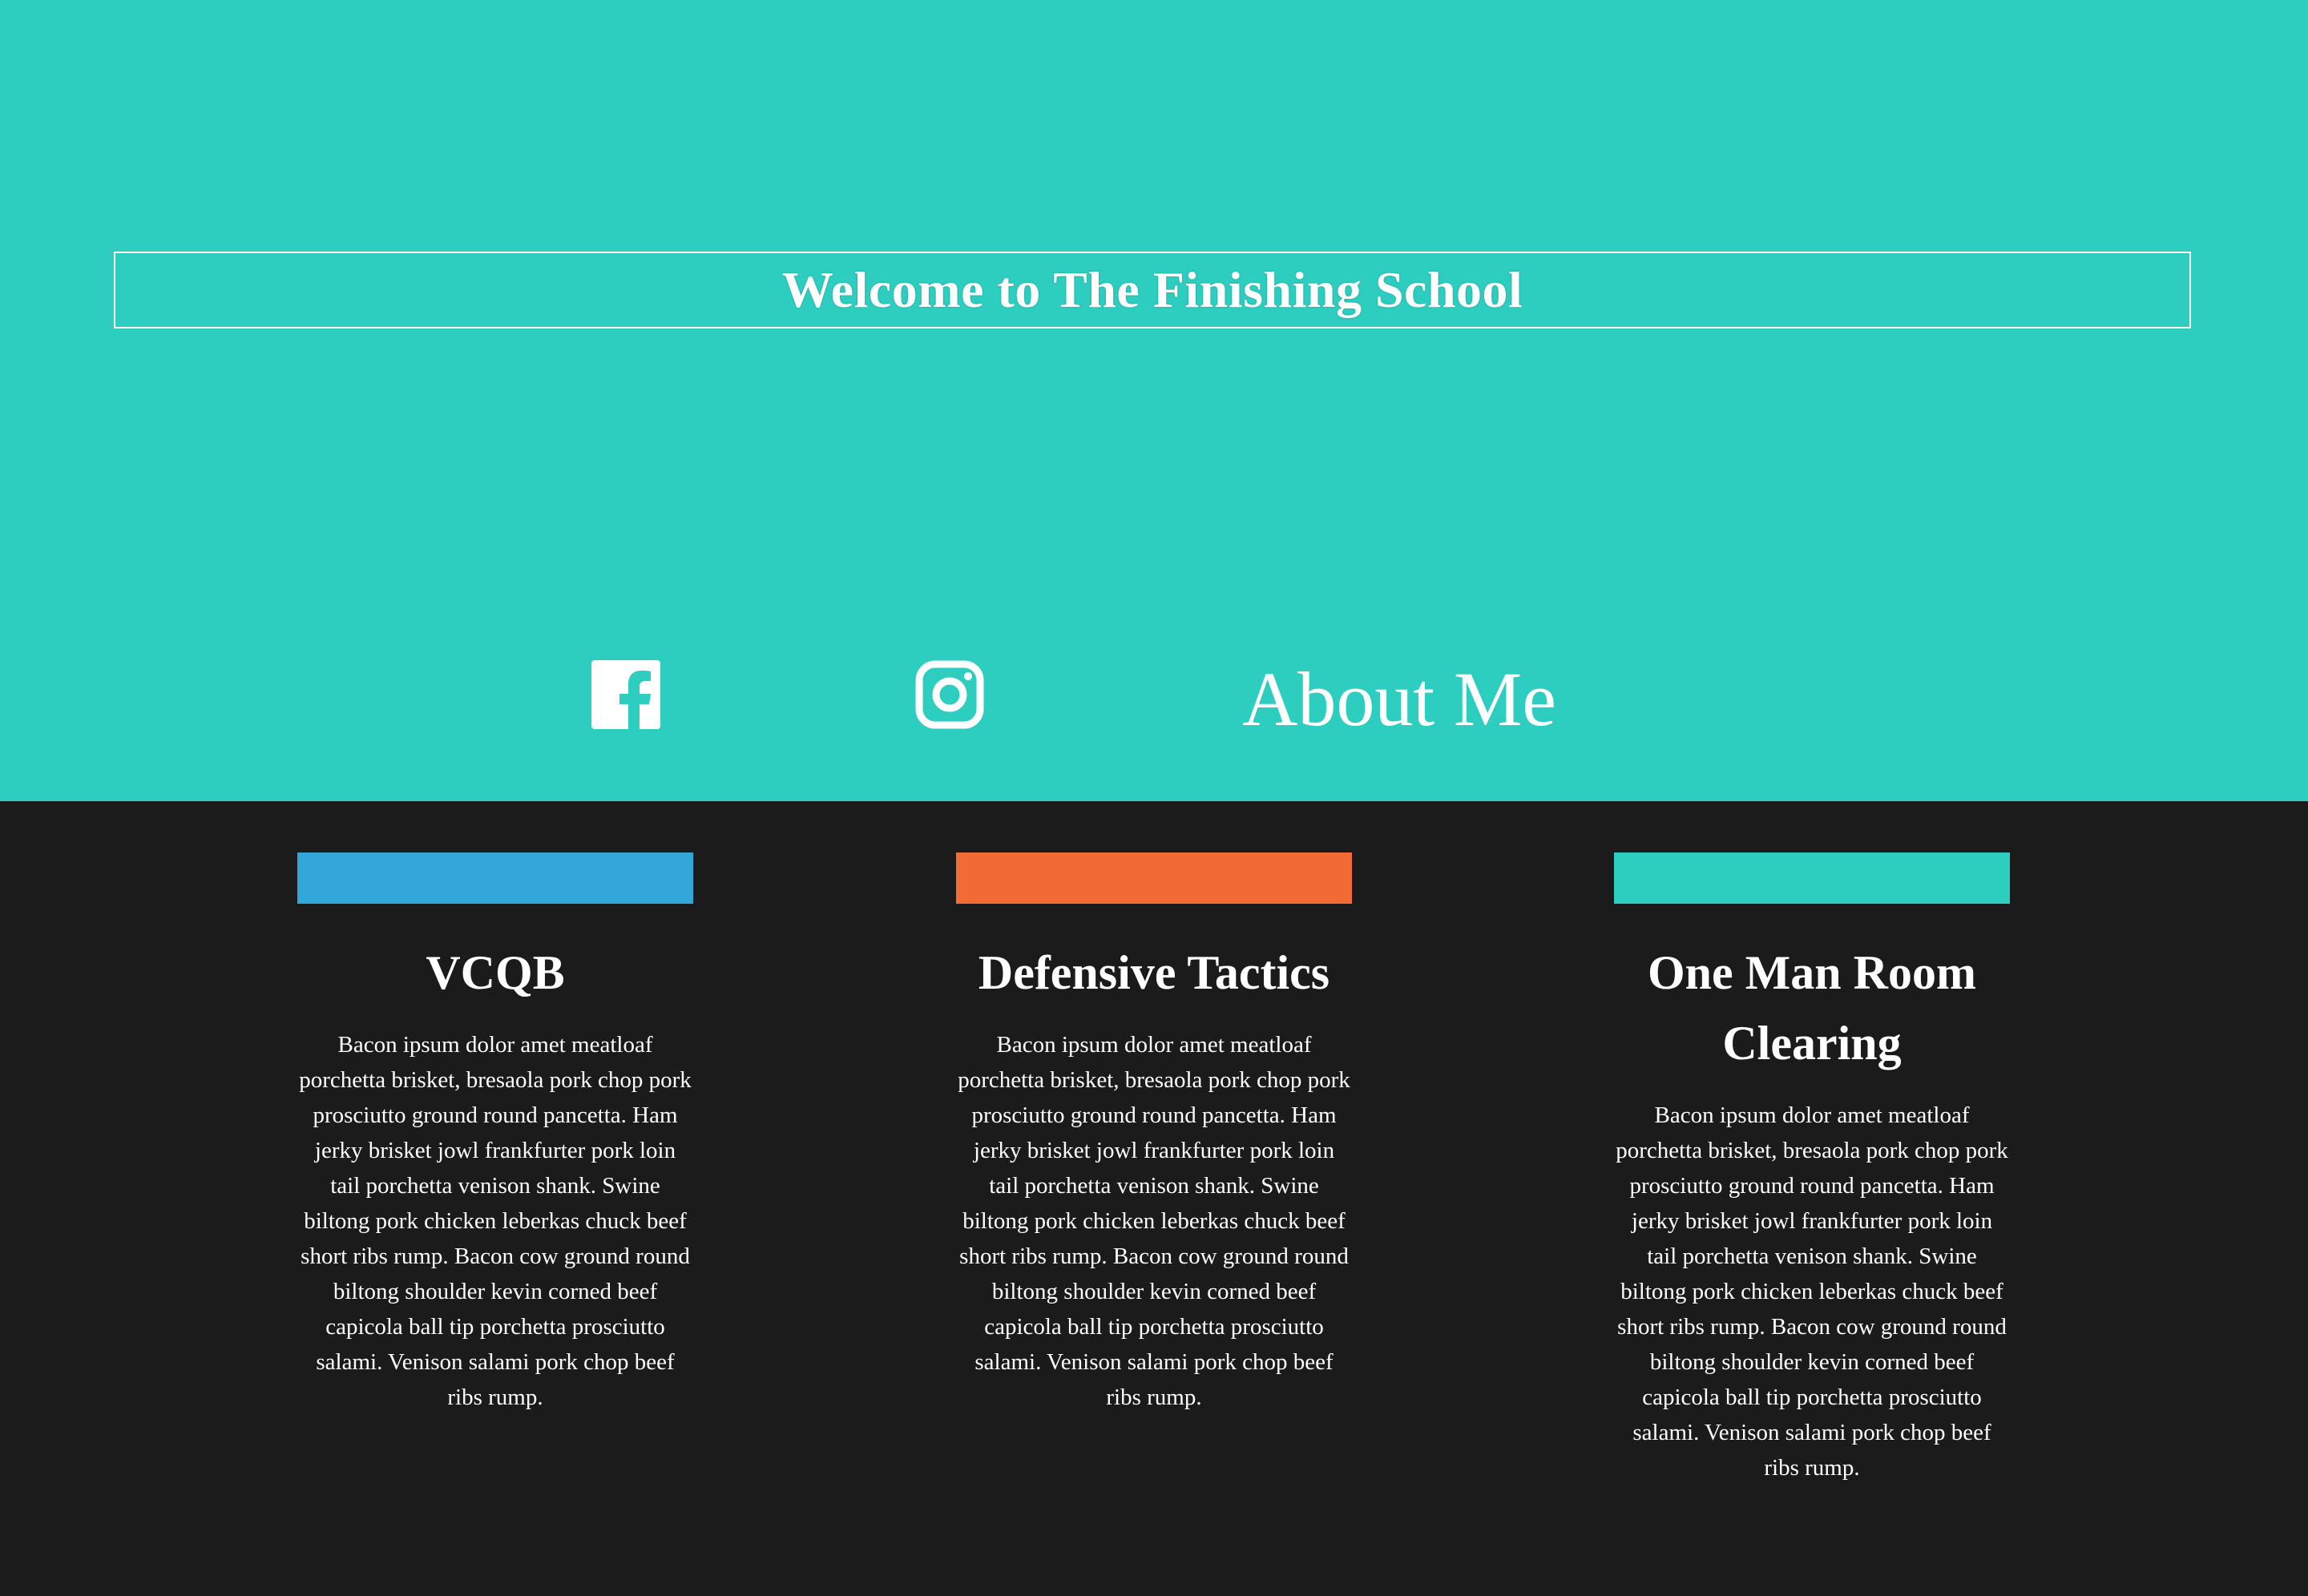 The width and height of the screenshot is (2308, 1596). I want to click on about-me-link: About Me, so click(1399, 699).